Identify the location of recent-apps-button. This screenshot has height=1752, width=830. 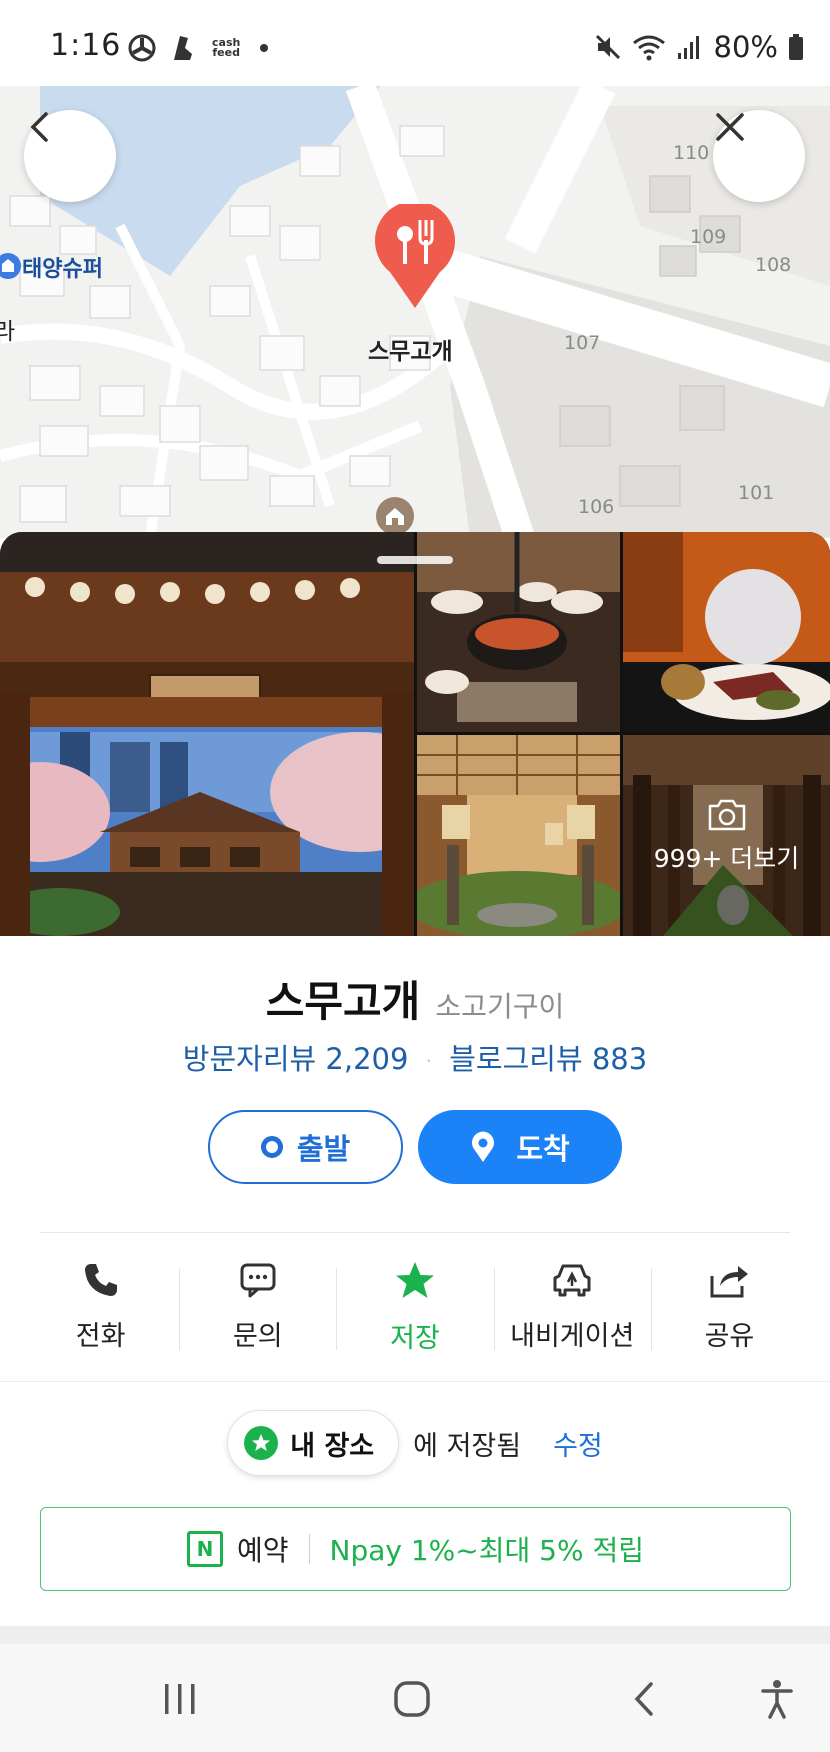
(180, 1699).